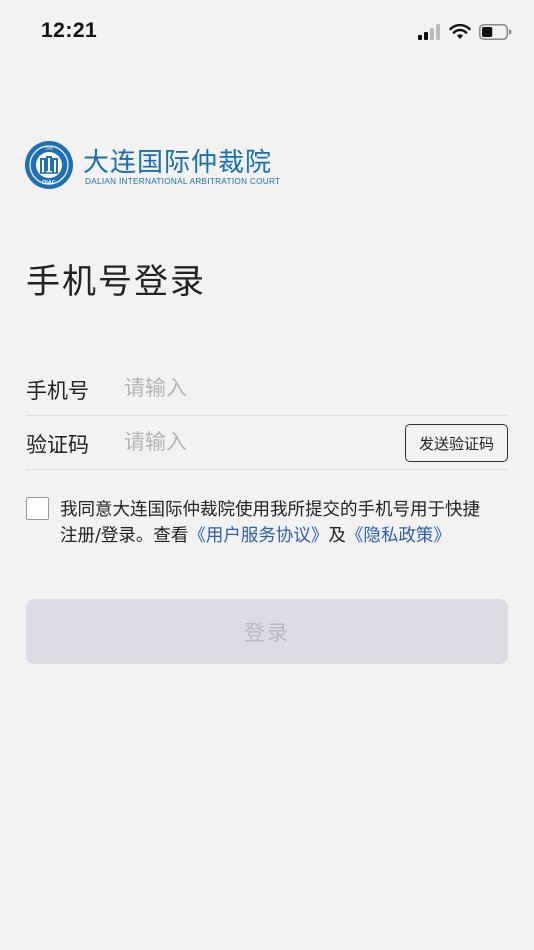  Describe the element at coordinates (183, 181) in the screenshot. I see `logo-name-en: DALIAN INTERNATIONAL ARBITRATION COURT` at that location.